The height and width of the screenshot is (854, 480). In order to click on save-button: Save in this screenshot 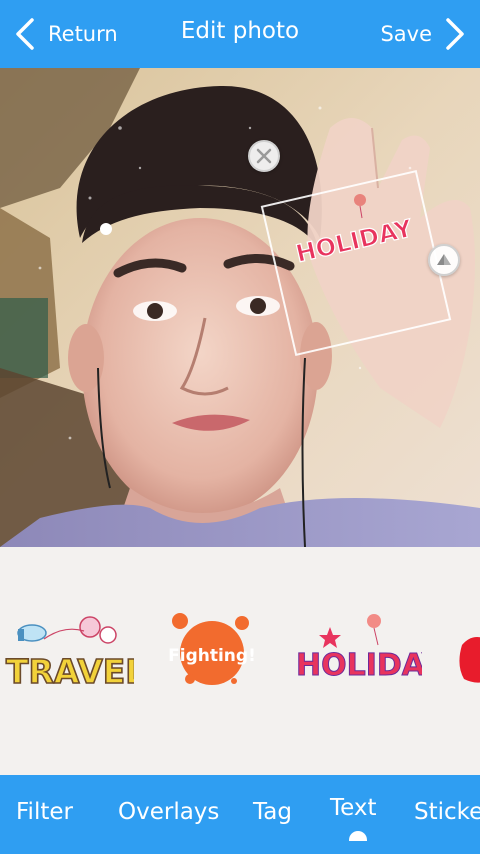, I will do `click(425, 34)`.